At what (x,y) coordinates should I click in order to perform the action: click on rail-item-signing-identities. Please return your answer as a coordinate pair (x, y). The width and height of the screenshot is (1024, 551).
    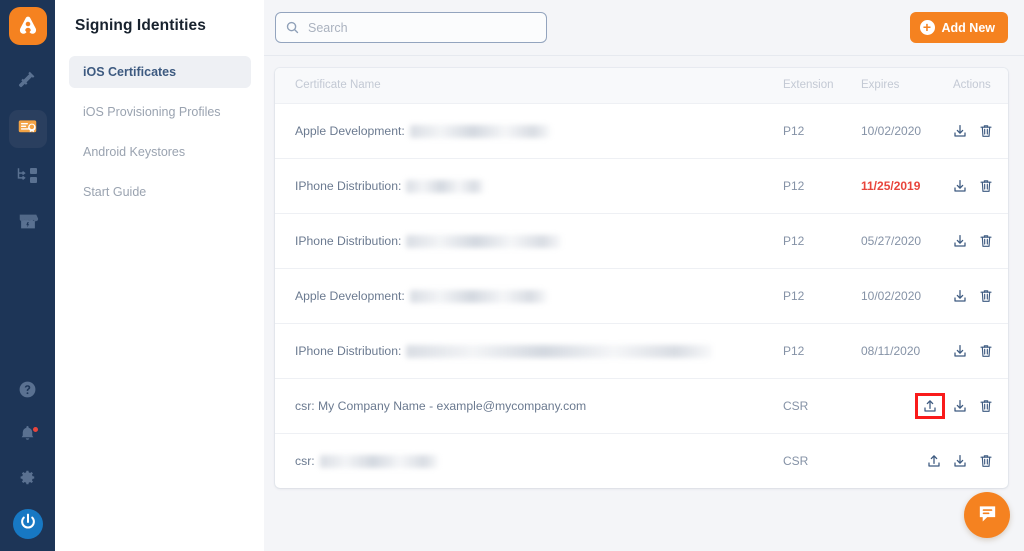
    Looking at the image, I should click on (27, 129).